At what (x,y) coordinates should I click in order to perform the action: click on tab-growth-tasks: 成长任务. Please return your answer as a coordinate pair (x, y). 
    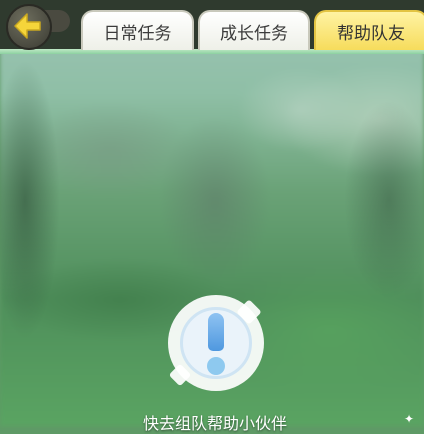
    Looking at the image, I should click on (254, 30).